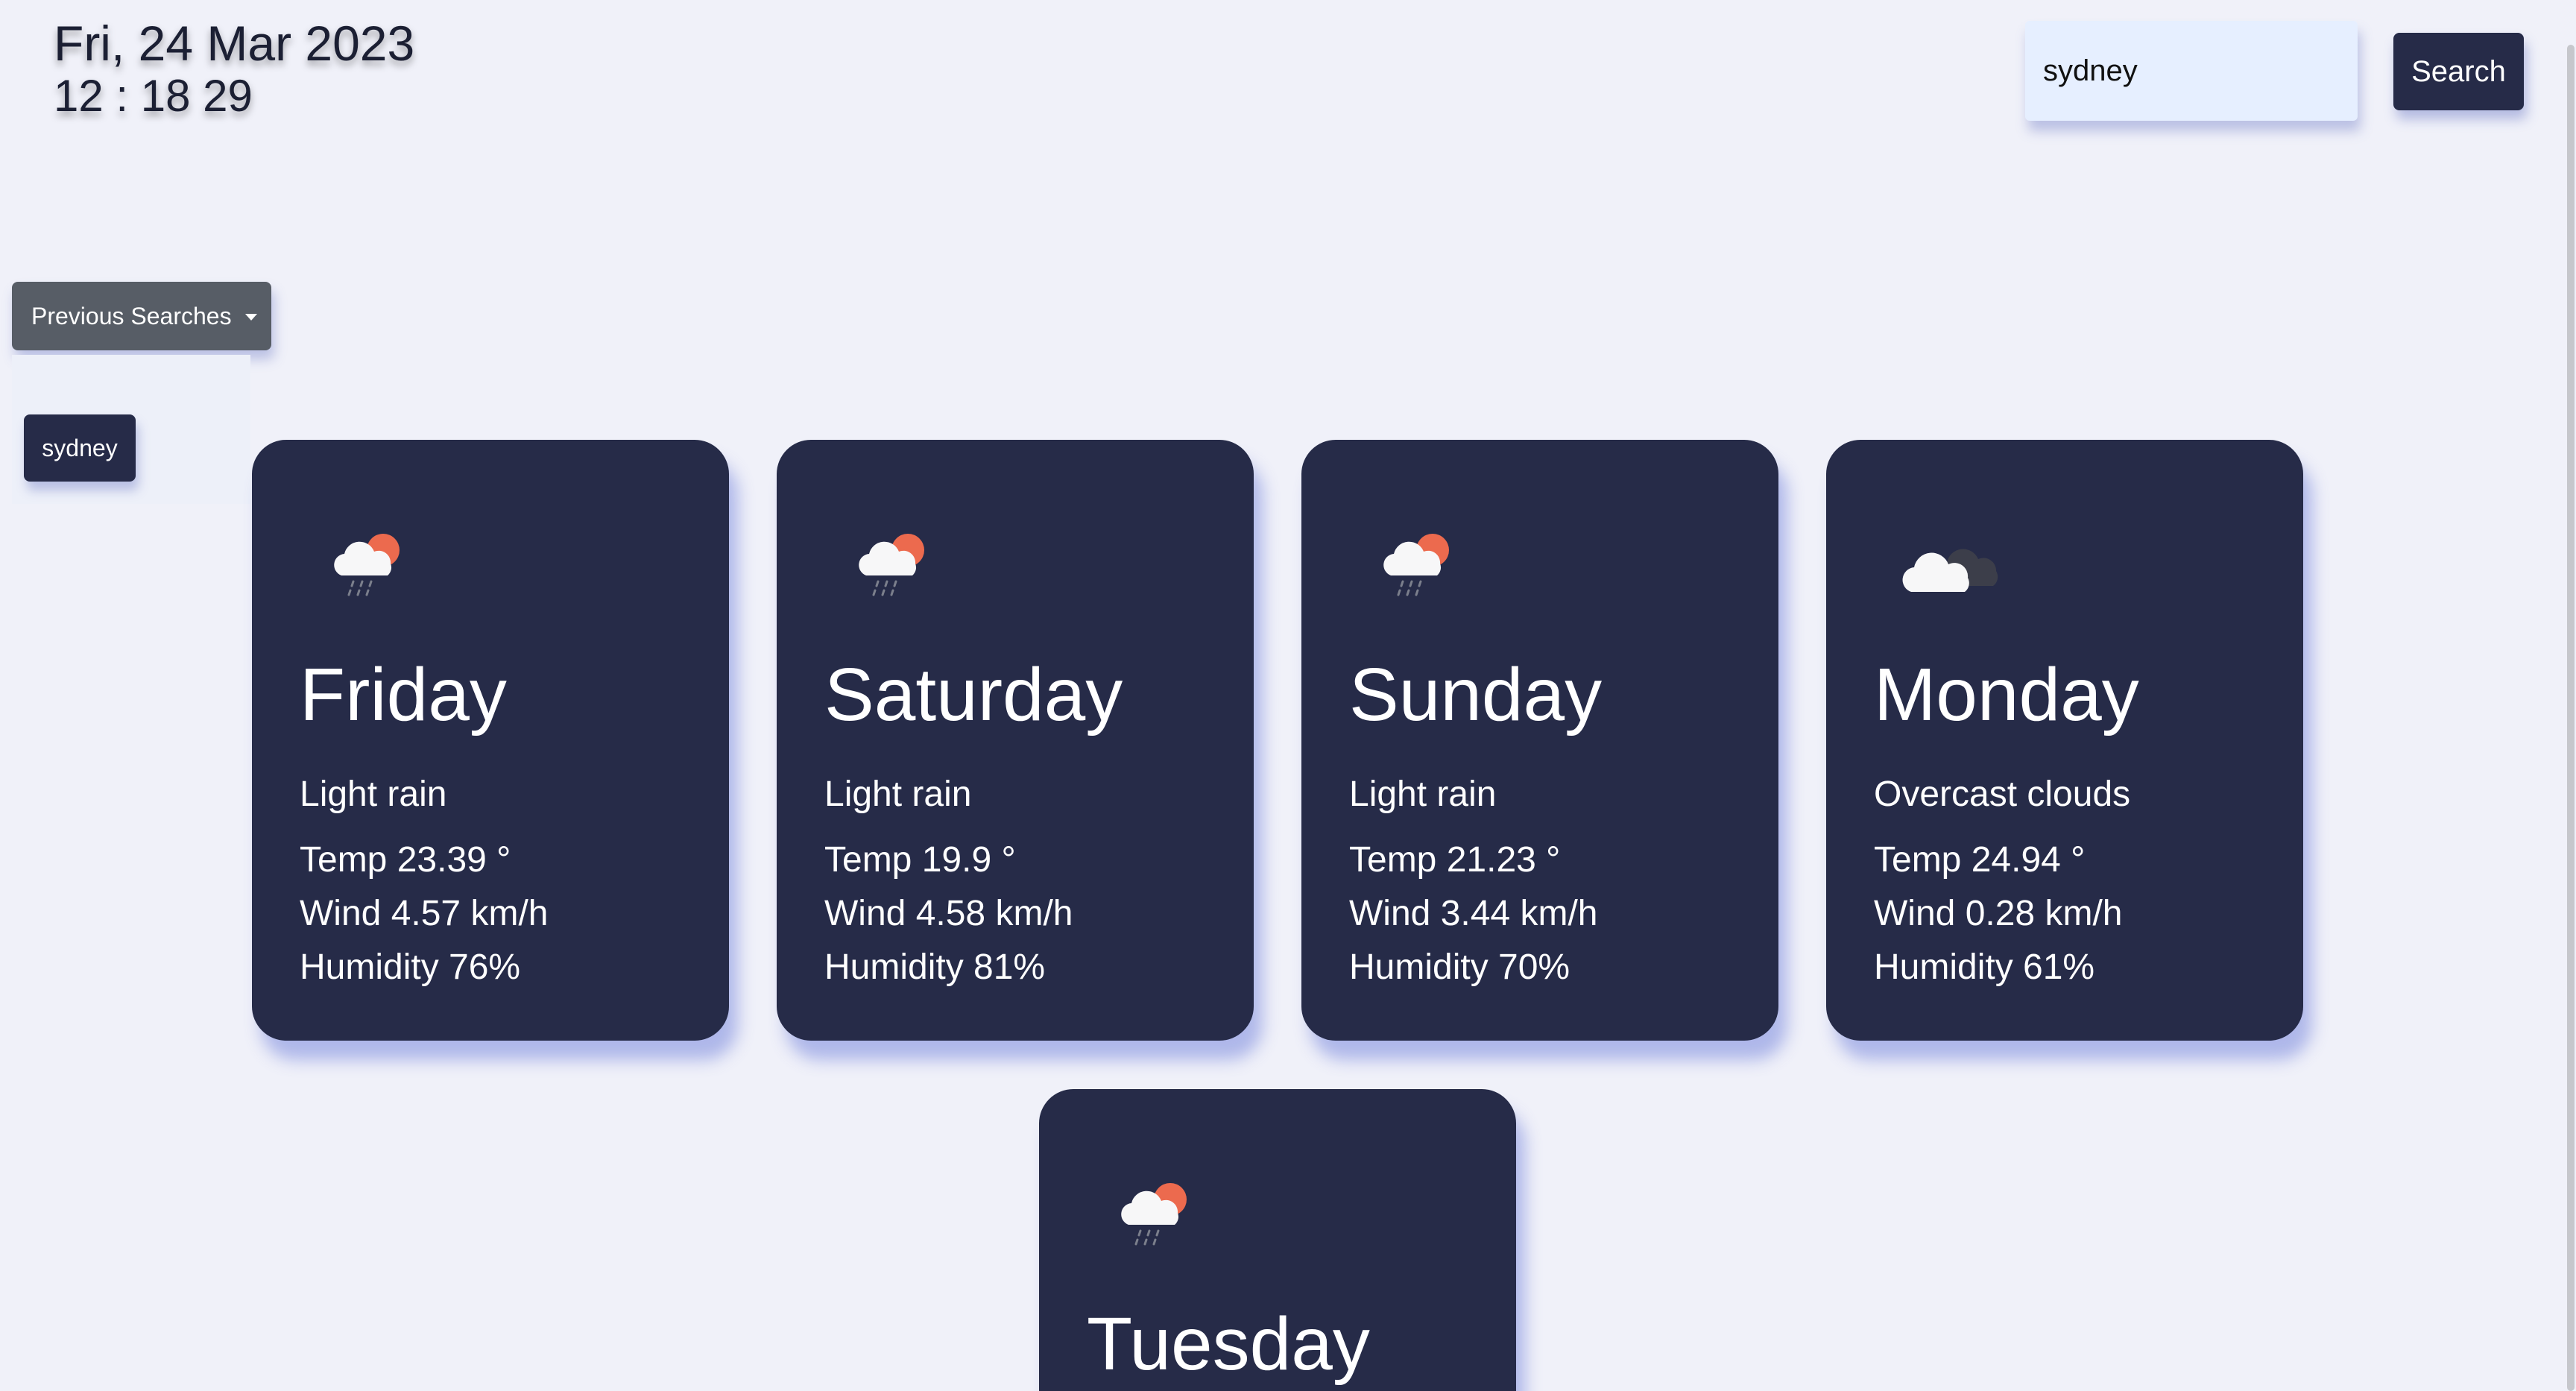 Image resolution: width=2576 pixels, height=1391 pixels. I want to click on card-temp: Temp 19.9 °, so click(920, 860).